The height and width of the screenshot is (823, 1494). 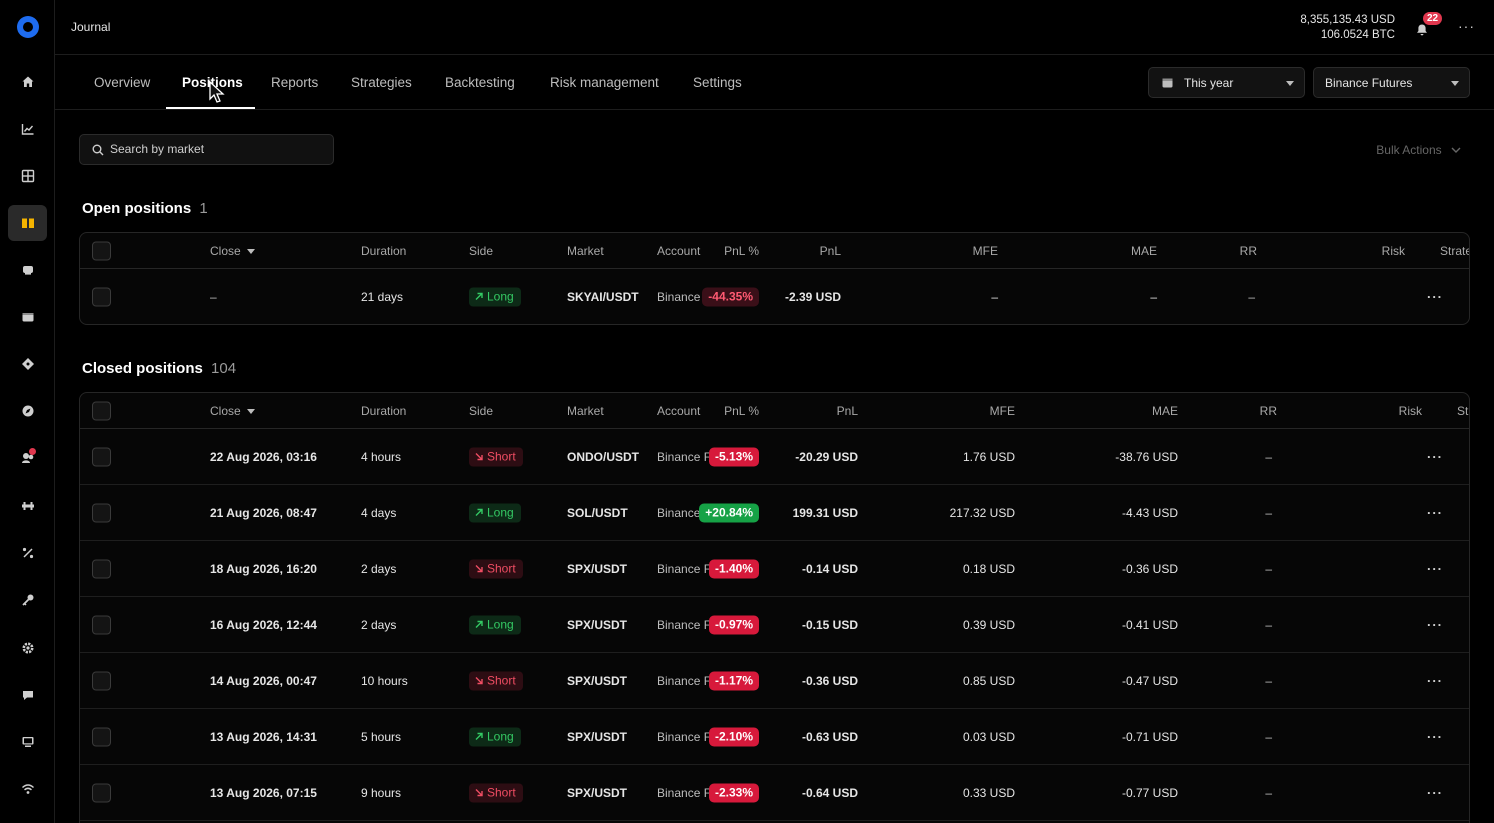 I want to click on tab-settings: Settings, so click(x=717, y=82).